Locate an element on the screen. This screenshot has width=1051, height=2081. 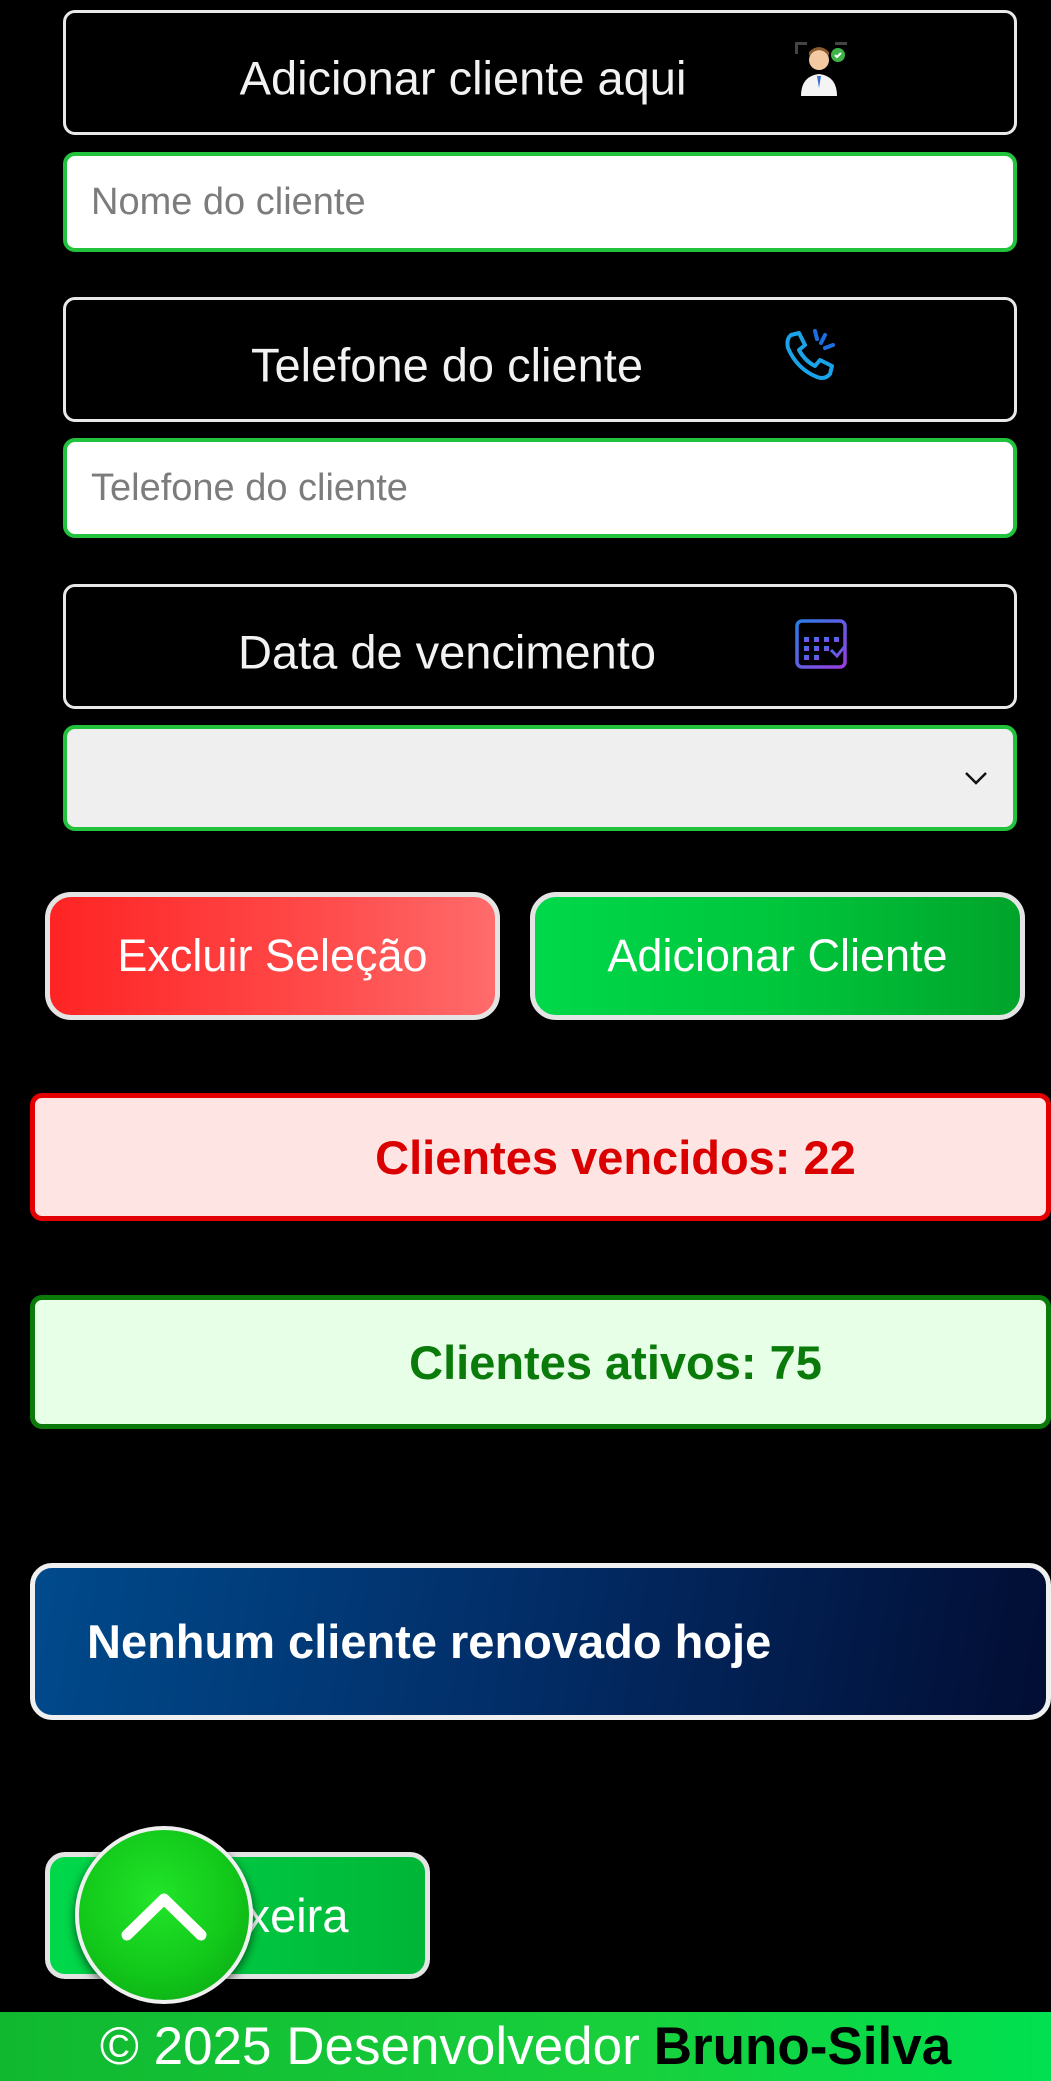
active-clients-text: Clientes ativos: 75 is located at coordinates (615, 1362).